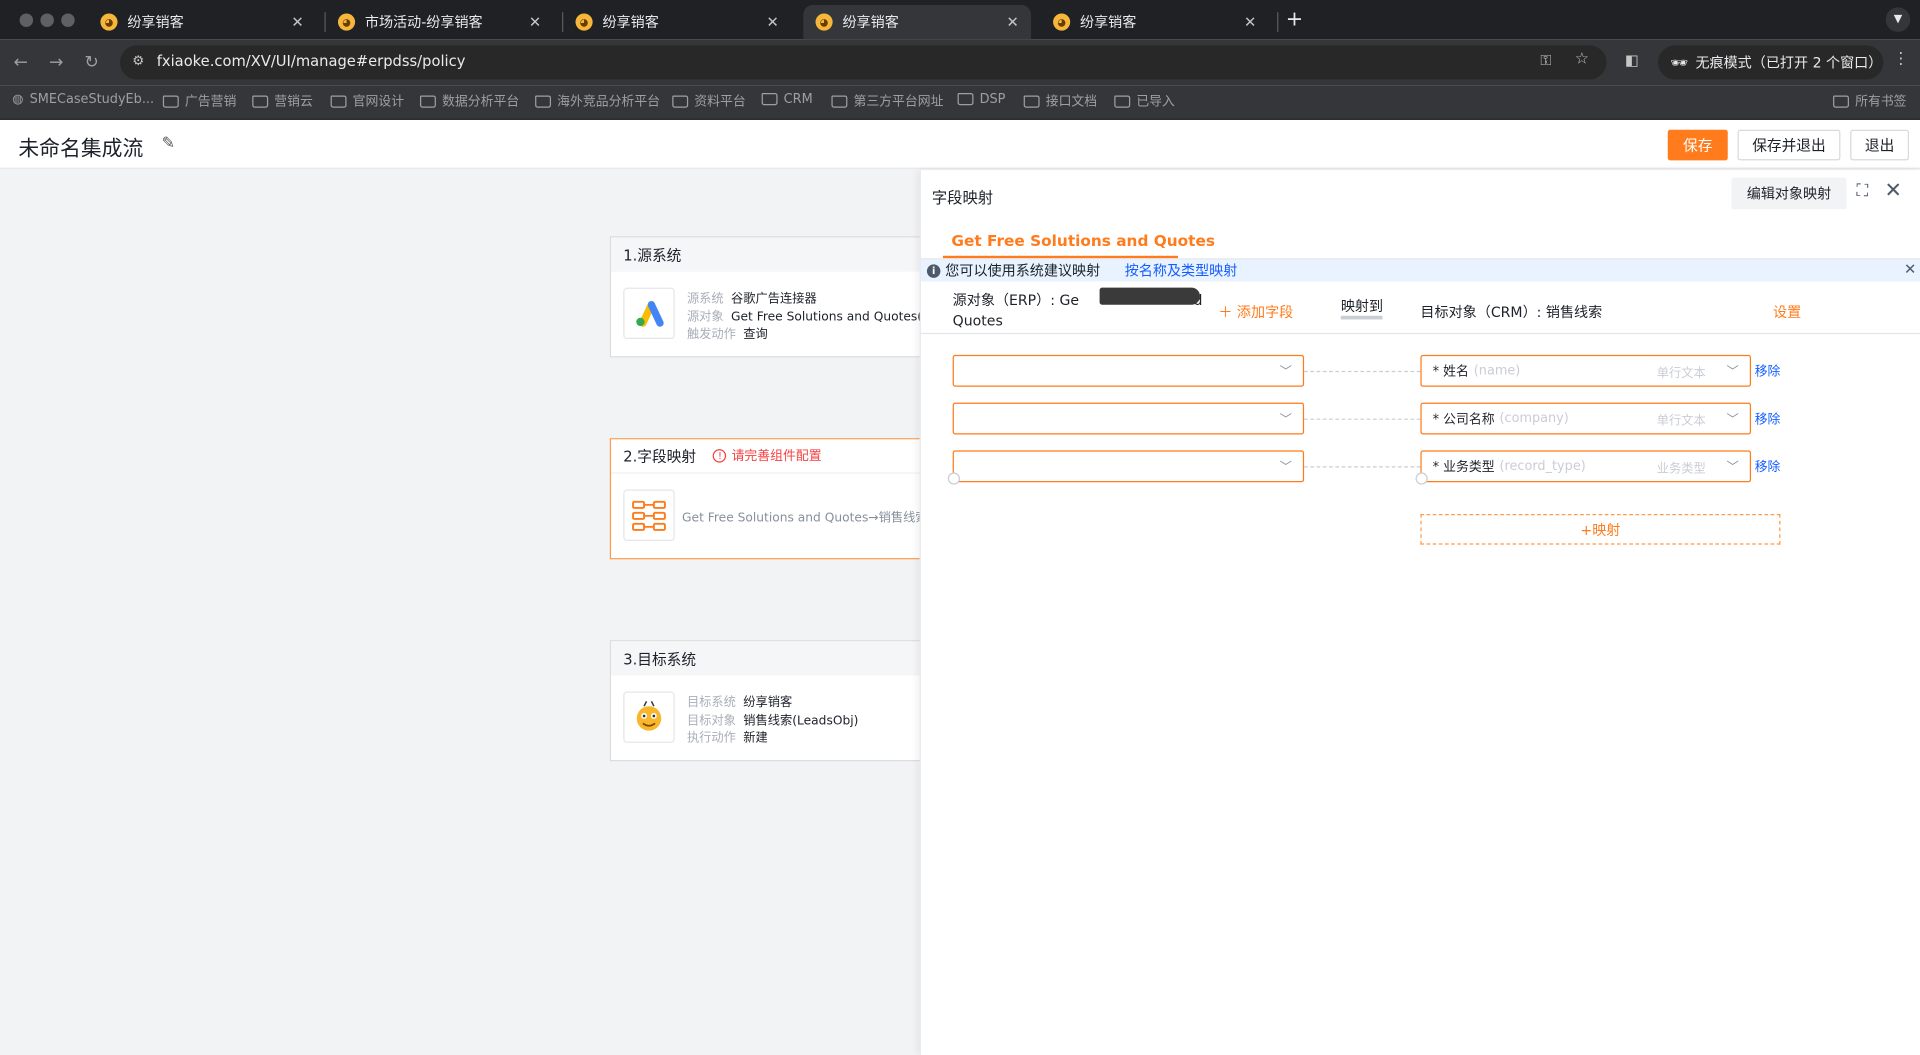  I want to click on card-header: 2.字段映射 ! 请完善组件配置, so click(769, 456).